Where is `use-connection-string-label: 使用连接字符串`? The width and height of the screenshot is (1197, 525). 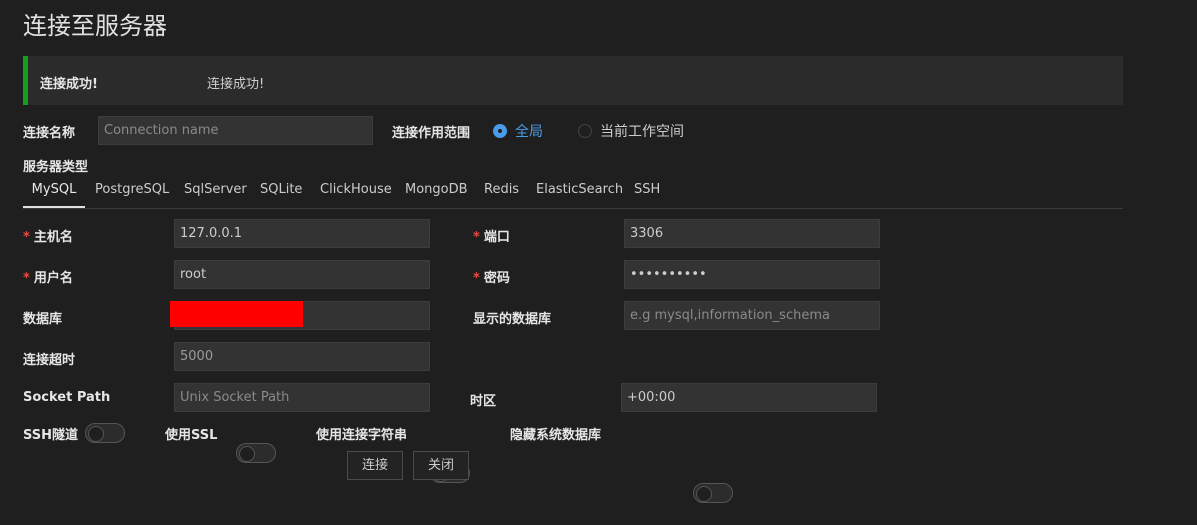
use-connection-string-label: 使用连接字符串 is located at coordinates (362, 435).